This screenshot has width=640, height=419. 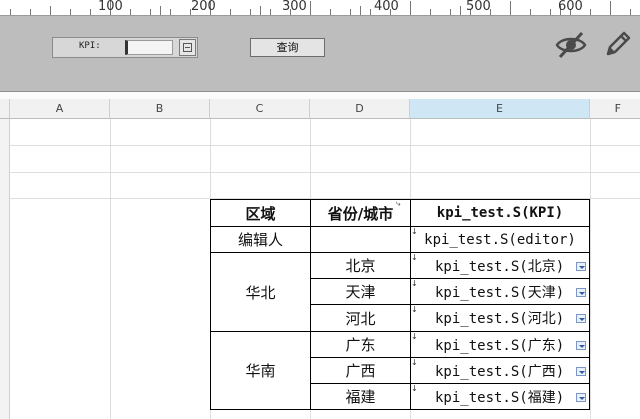 What do you see at coordinates (478, 7) in the screenshot?
I see `ruler-label: 500` at bounding box center [478, 7].